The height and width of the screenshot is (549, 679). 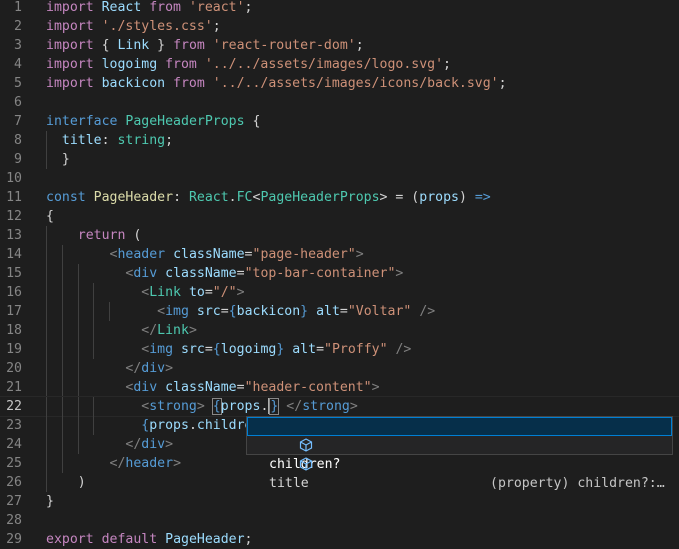 I want to click on line-number: 16, so click(x=14, y=292).